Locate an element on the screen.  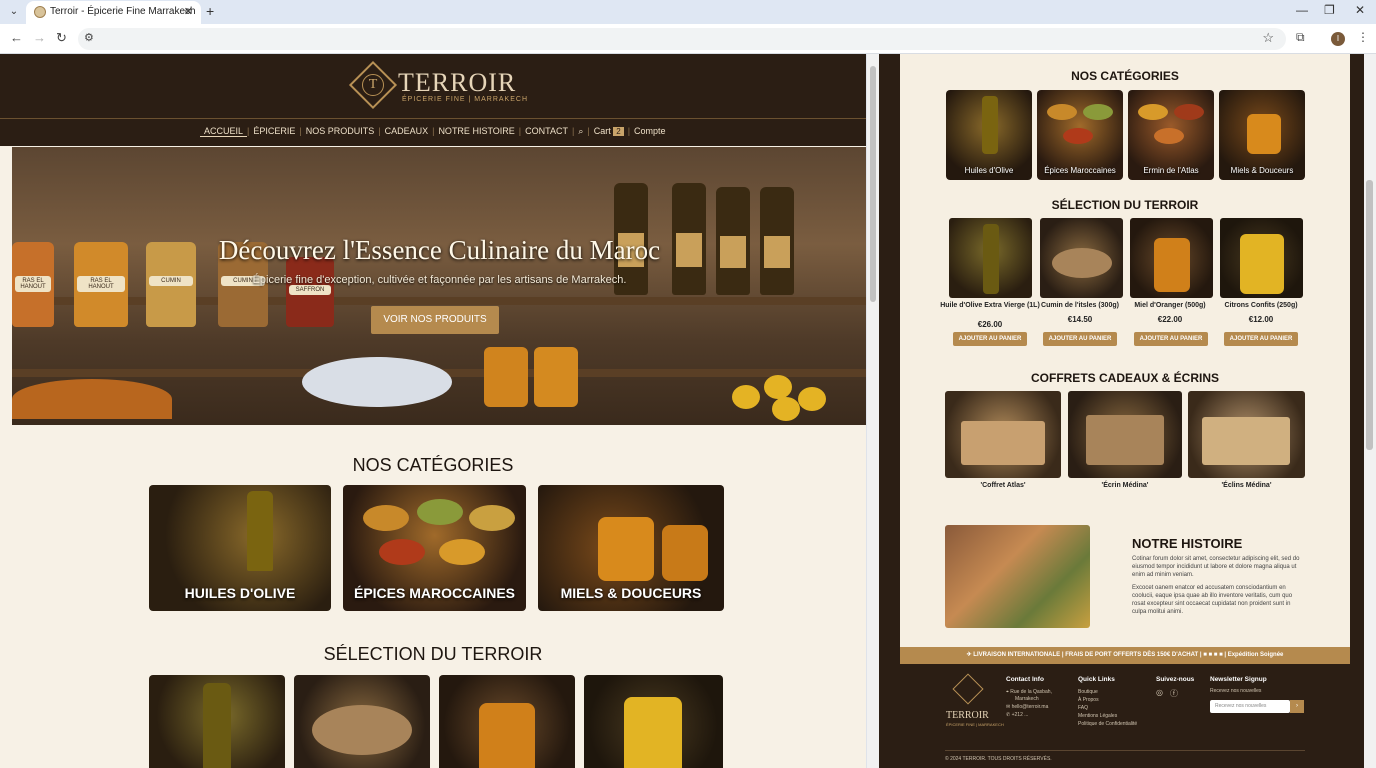
r-category-card: Huiles d'Olive is located at coordinates (989, 135).